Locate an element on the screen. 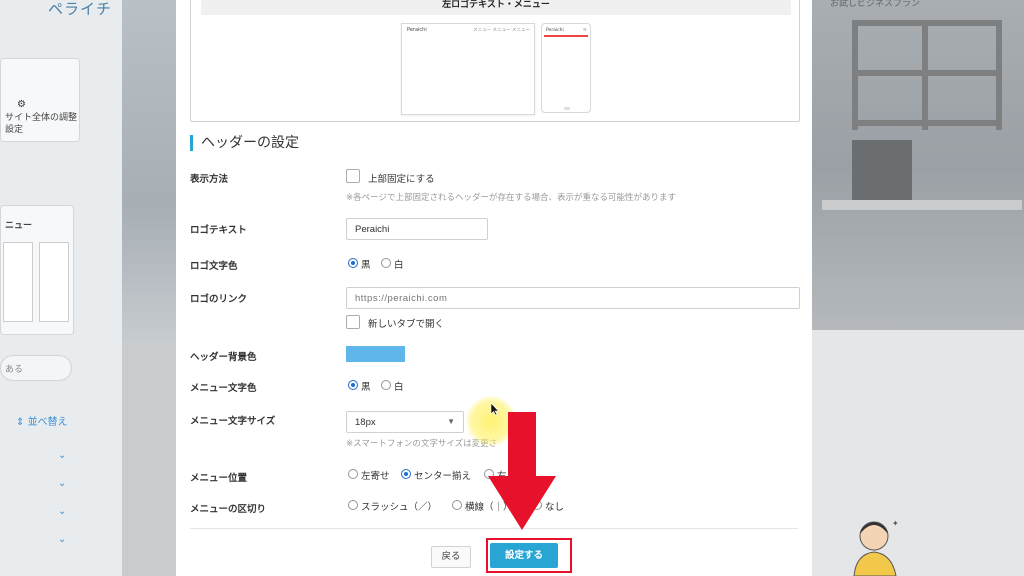  background-panel is located at coordinates (918, 453).